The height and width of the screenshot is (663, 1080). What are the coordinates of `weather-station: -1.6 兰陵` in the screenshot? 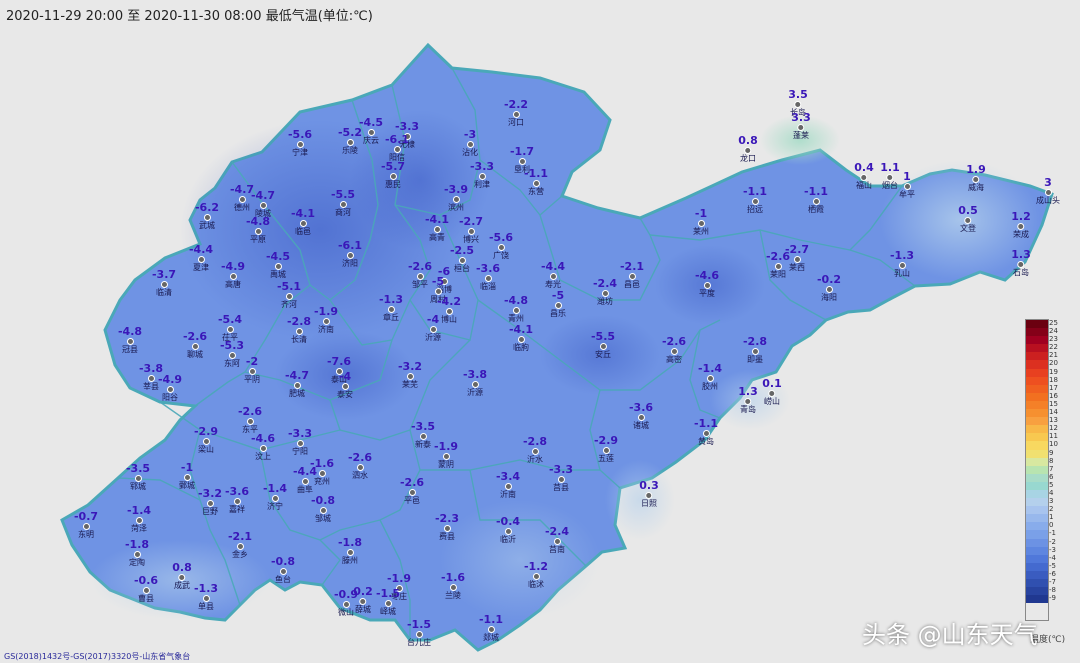 It's located at (453, 586).